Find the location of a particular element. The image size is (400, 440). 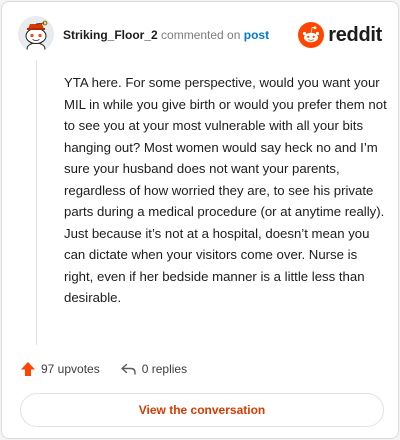

view-conversation-button: View the conversation is located at coordinates (202, 410).